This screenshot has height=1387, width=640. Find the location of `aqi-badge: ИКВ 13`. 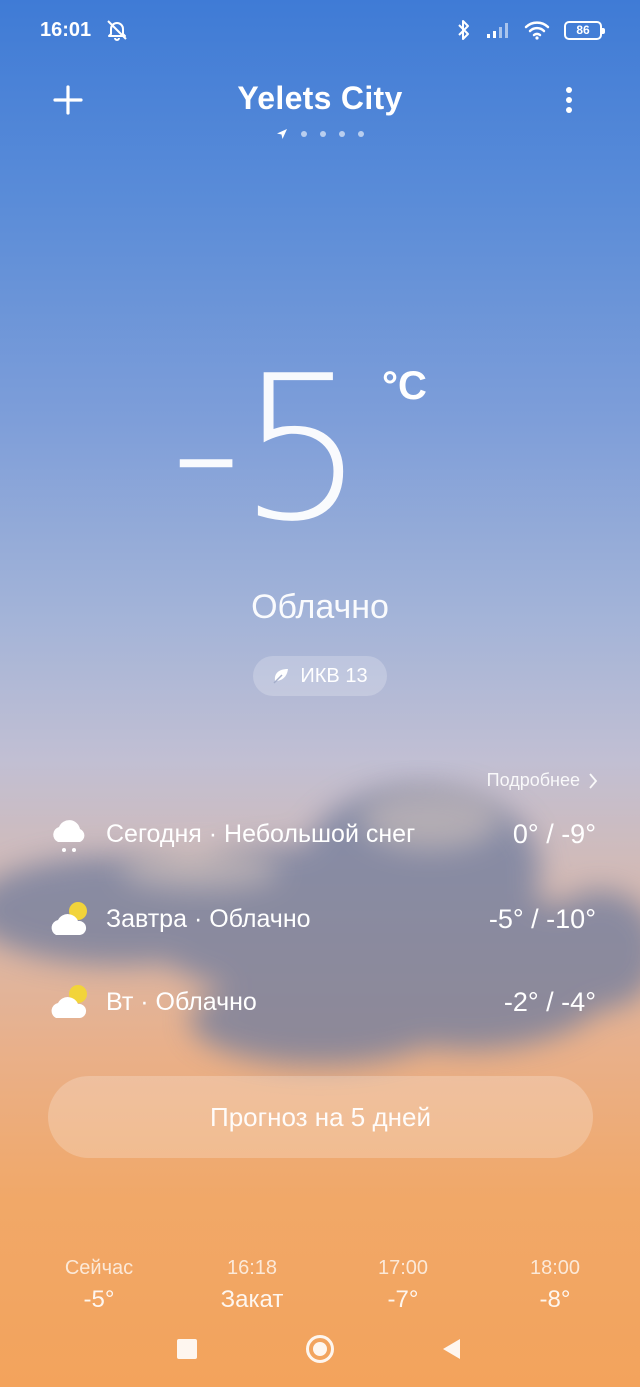

aqi-badge: ИКВ 13 is located at coordinates (320, 676).